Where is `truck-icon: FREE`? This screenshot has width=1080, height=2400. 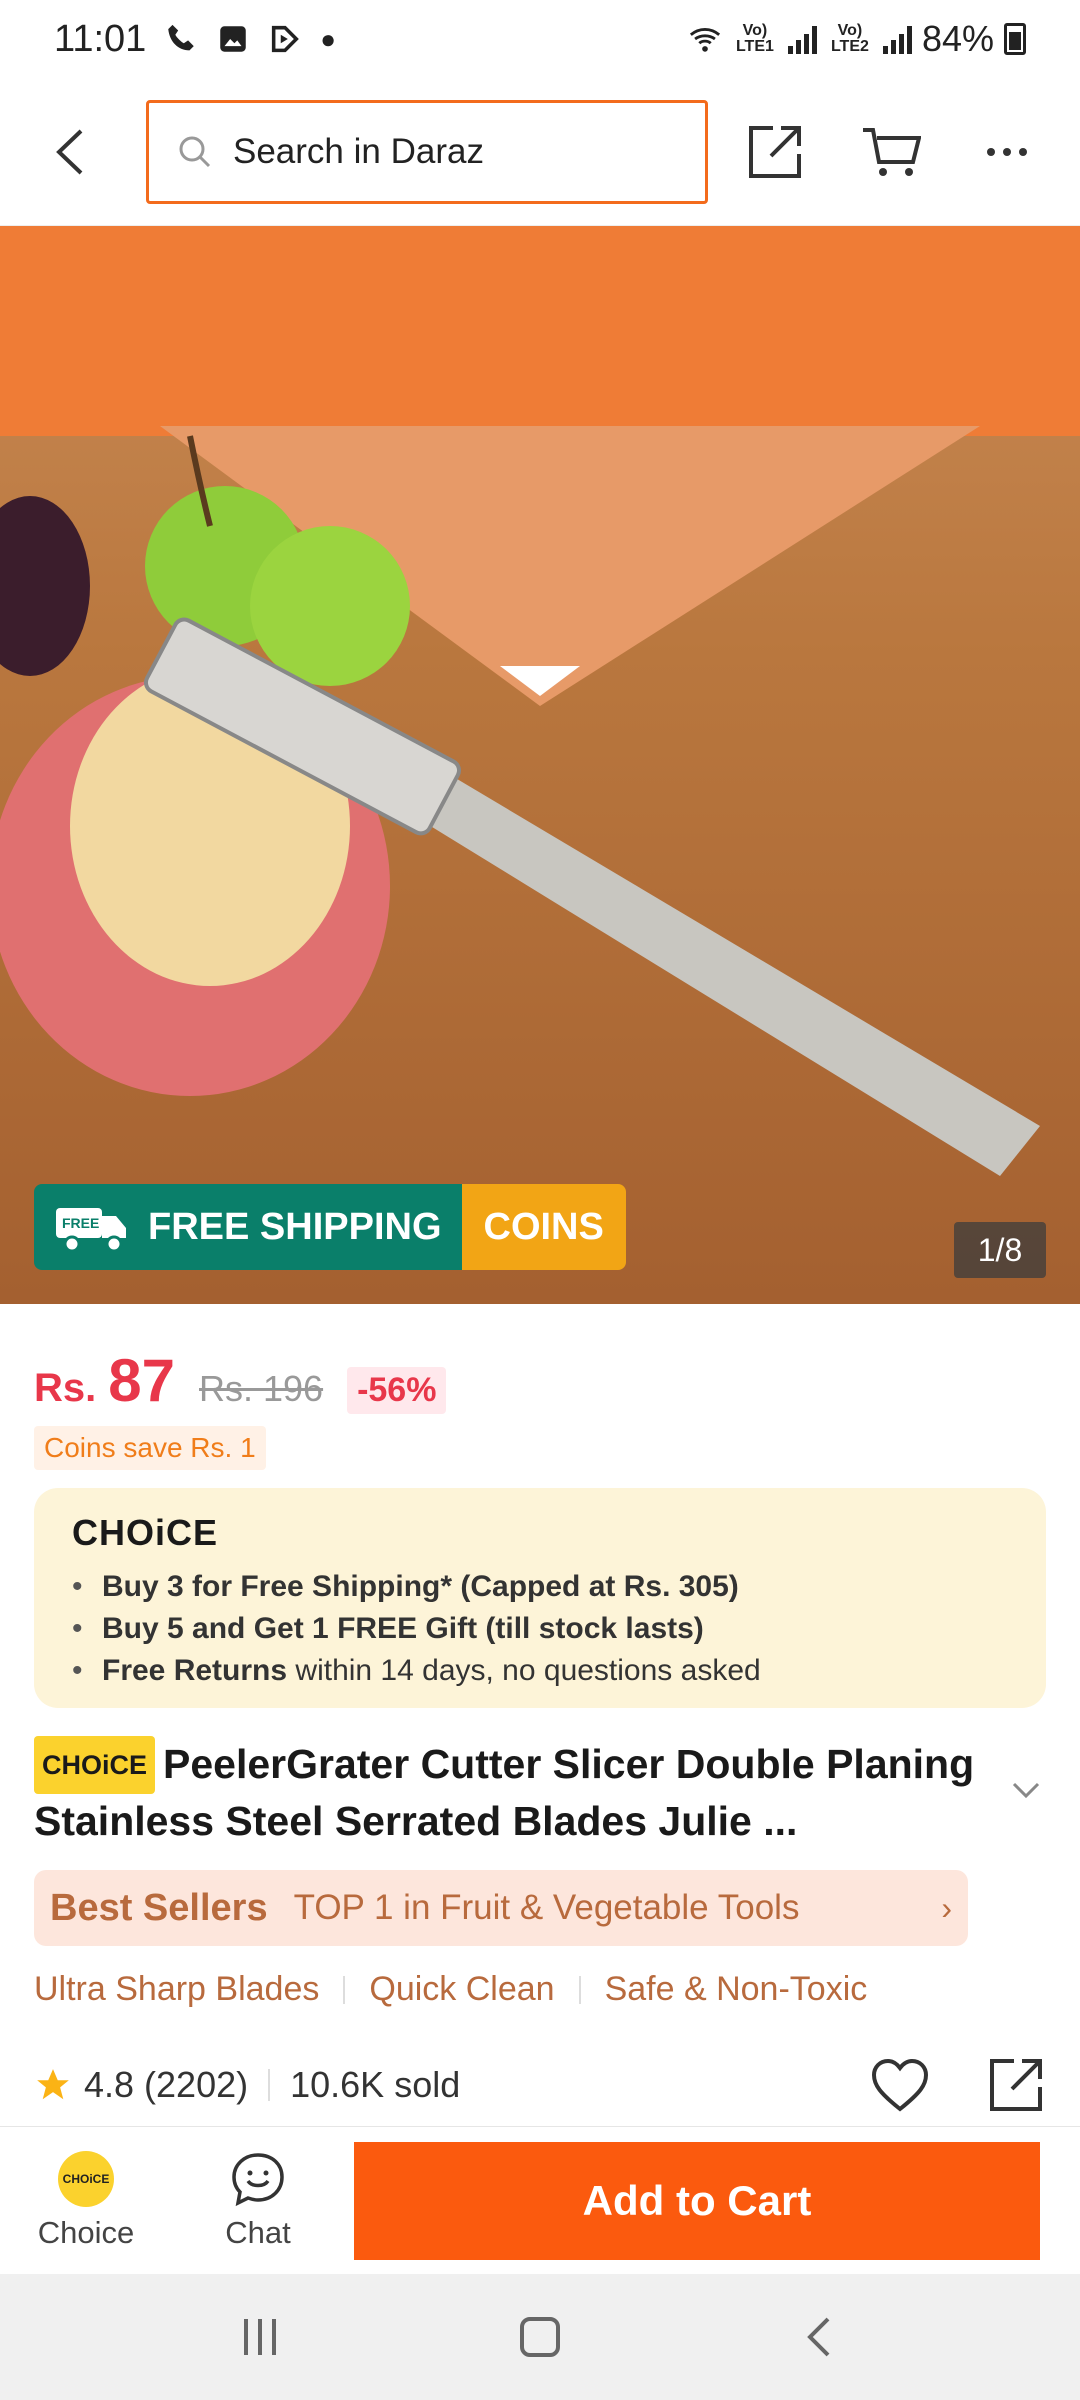 truck-icon: FREE is located at coordinates (91, 1230).